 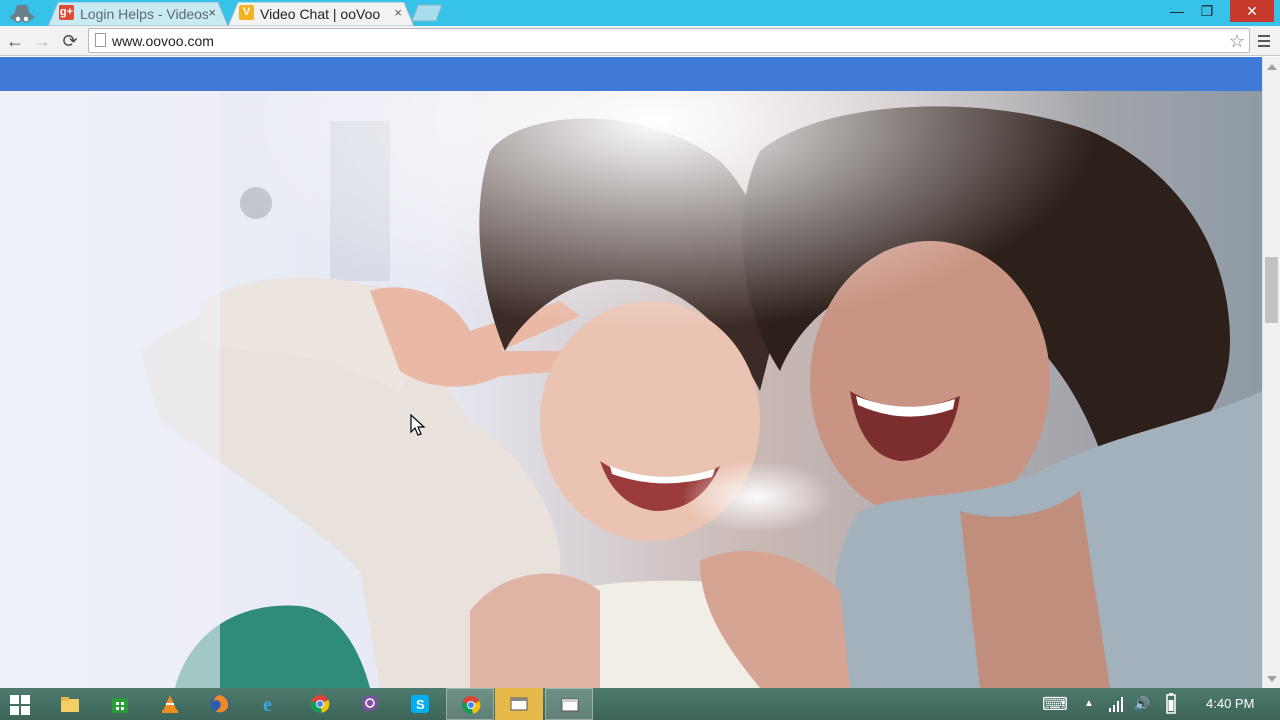 I want to click on tab-video-chat: V Video Chat | ooVoo ×, so click(x=321, y=14).